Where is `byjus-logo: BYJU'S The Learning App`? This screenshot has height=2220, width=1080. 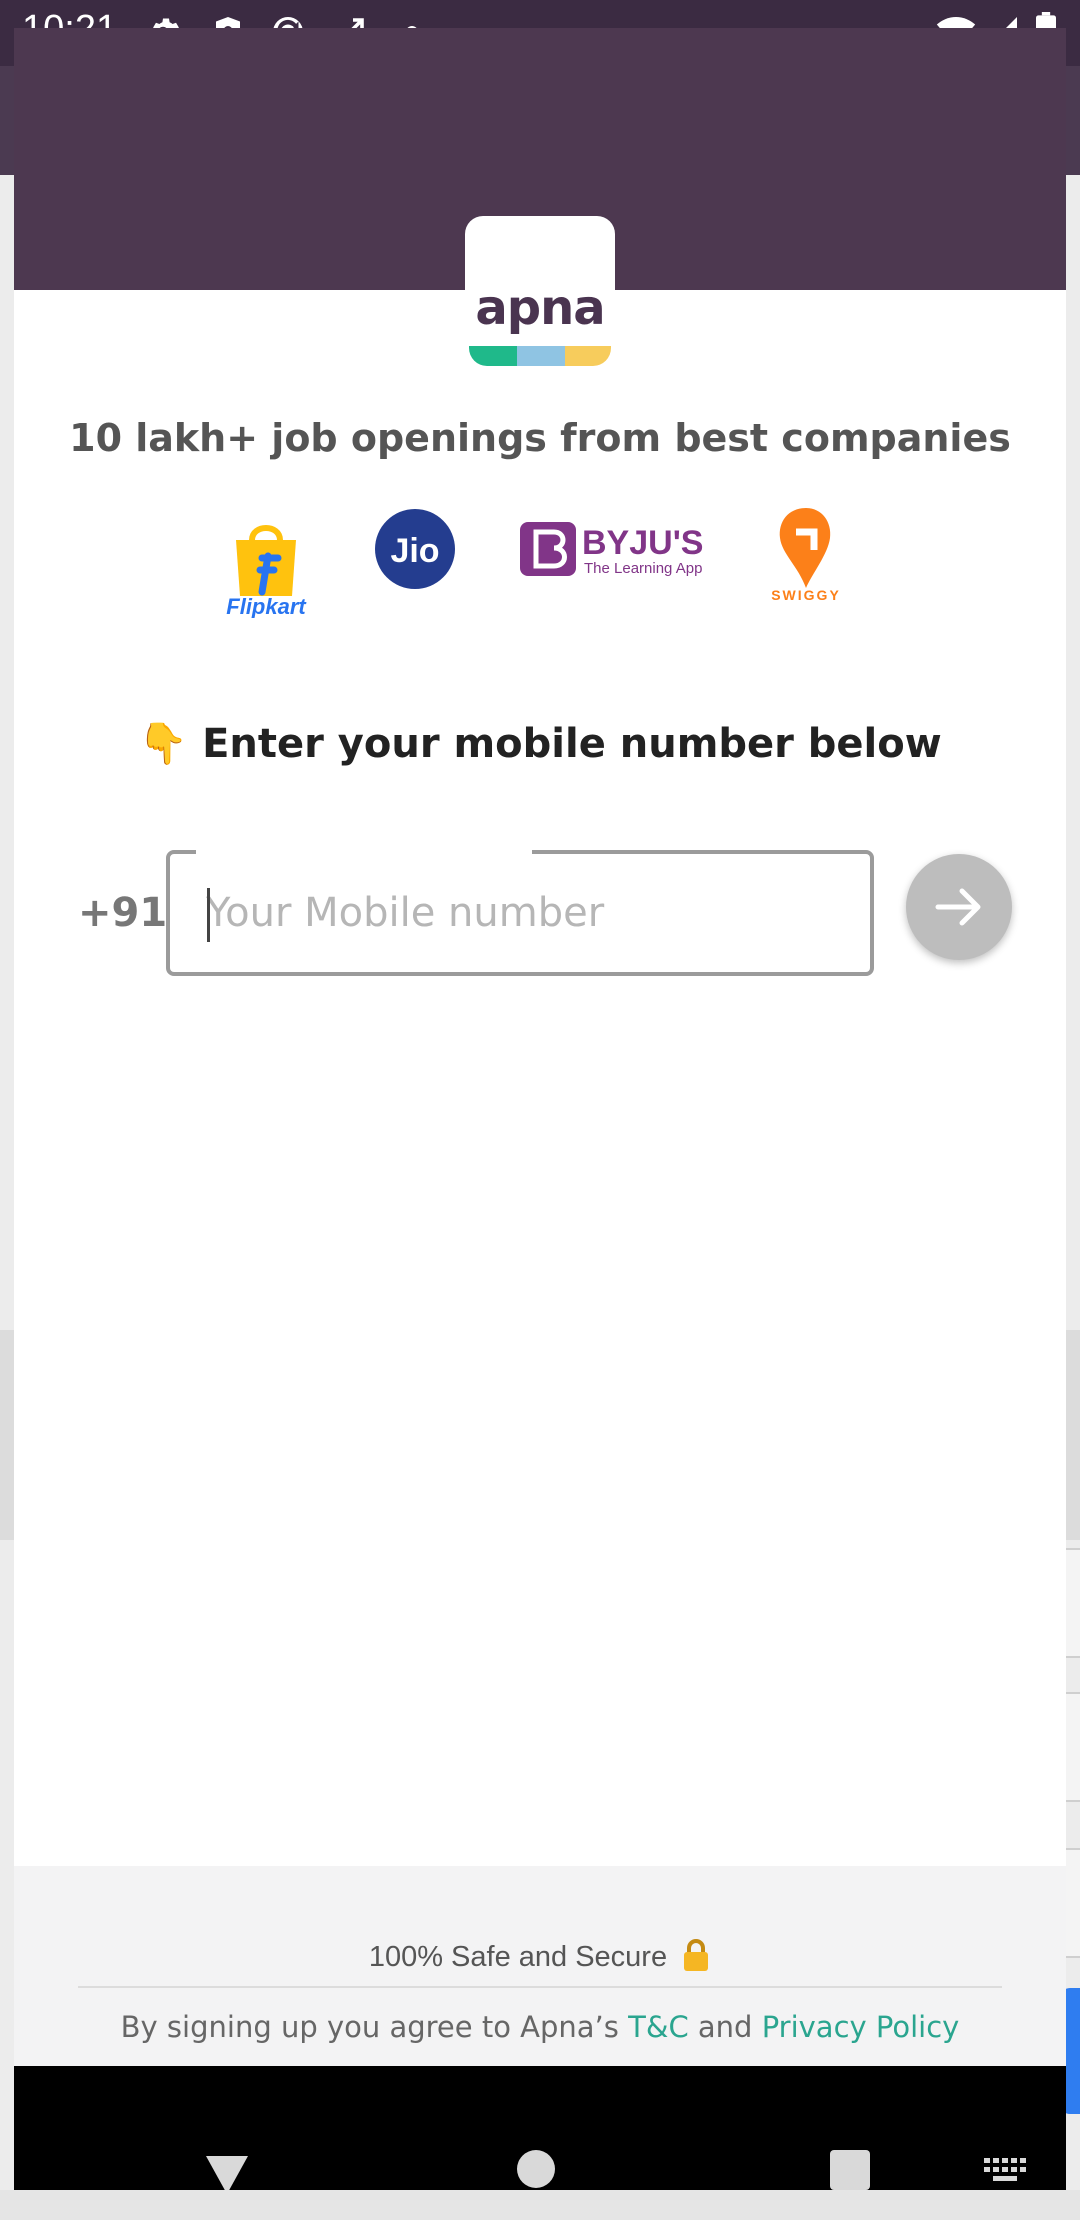
byjus-logo: BYJU'S The Learning App is located at coordinates (611, 549).